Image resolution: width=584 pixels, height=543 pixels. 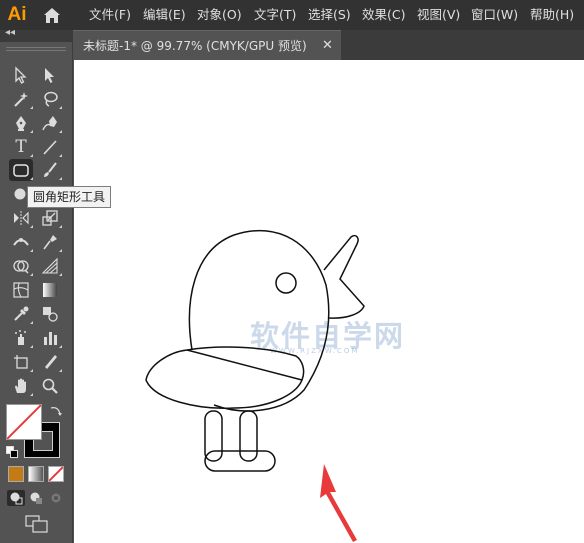 What do you see at coordinates (50, 170) in the screenshot?
I see `paintbrush-tool-icon` at bounding box center [50, 170].